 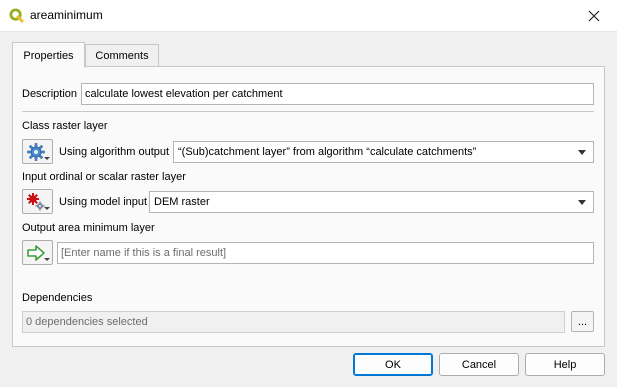 I want to click on tab-properties: Properties, so click(x=48, y=55).